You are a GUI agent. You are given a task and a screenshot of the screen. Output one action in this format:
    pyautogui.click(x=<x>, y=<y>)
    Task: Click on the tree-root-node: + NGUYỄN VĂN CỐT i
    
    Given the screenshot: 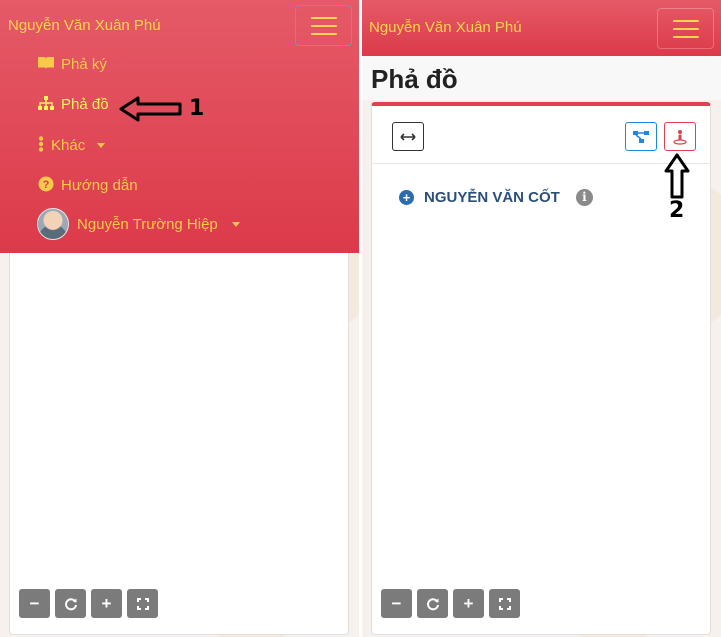 What is the action you would take?
    pyautogui.click(x=496, y=197)
    